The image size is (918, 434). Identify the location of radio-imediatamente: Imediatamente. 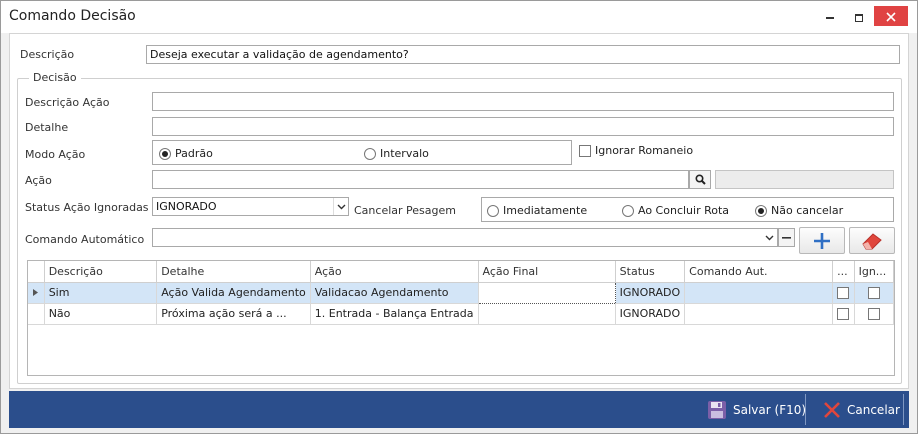
(537, 210).